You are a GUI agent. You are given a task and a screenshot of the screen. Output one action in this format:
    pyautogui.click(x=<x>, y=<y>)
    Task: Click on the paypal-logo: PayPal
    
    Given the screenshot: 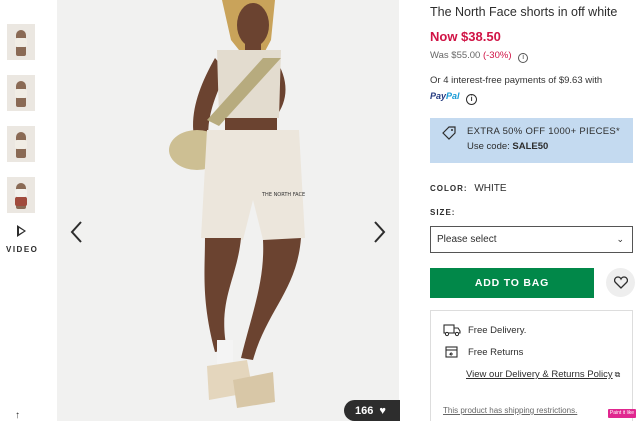 What is the action you would take?
    pyautogui.click(x=445, y=96)
    